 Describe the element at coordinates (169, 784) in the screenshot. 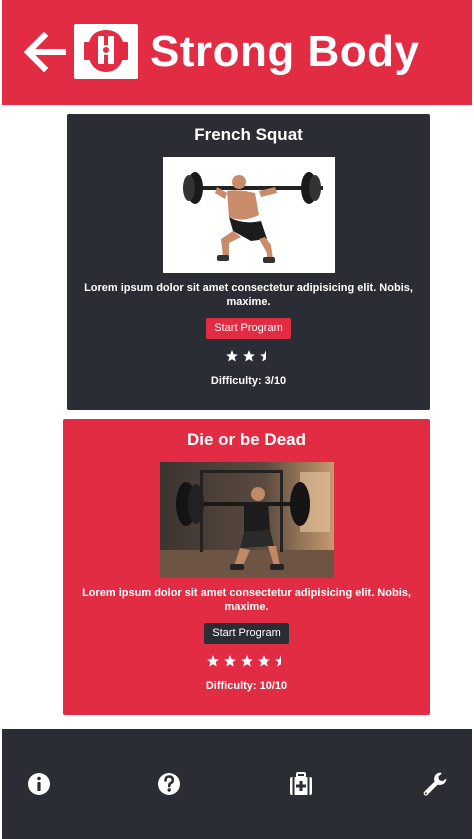

I see `help-icon` at that location.